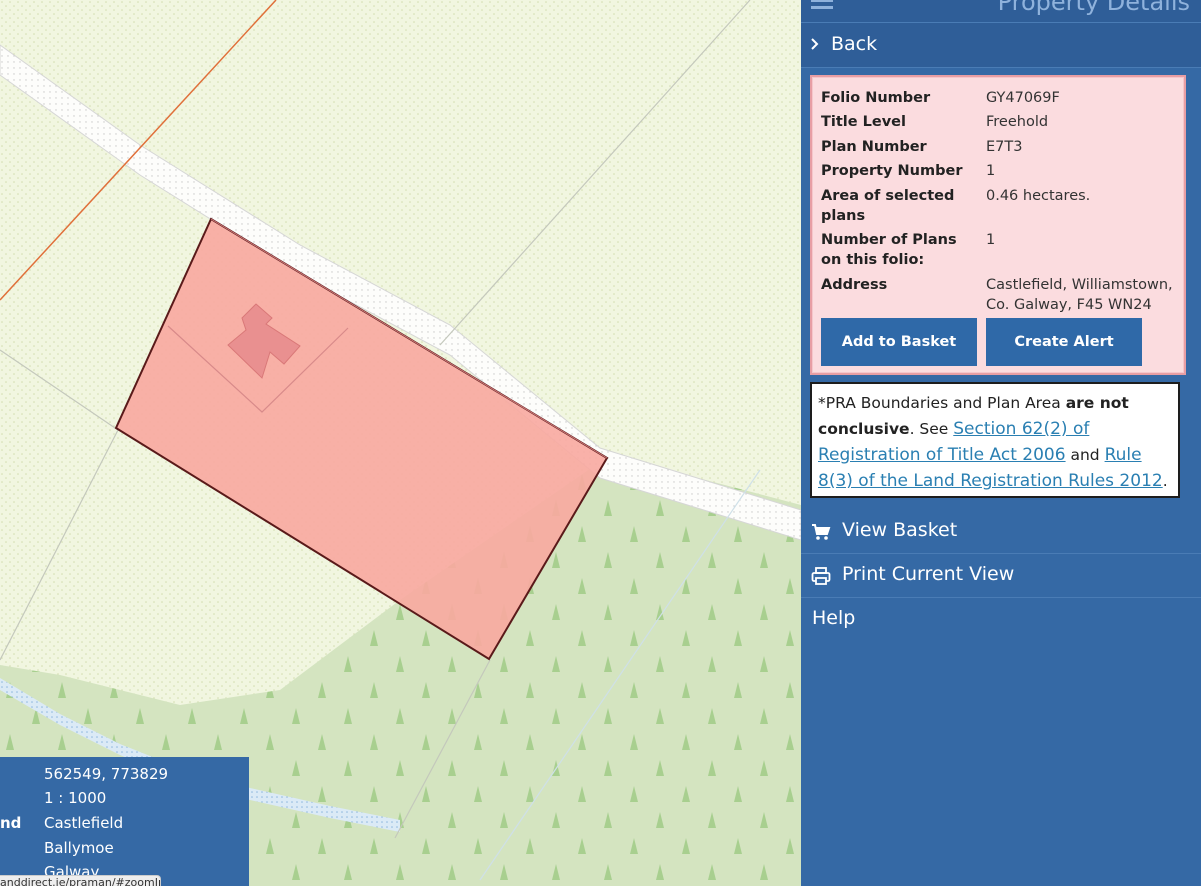 The image size is (1201, 886). I want to click on detail-value-plans-count: 1, so click(991, 240).